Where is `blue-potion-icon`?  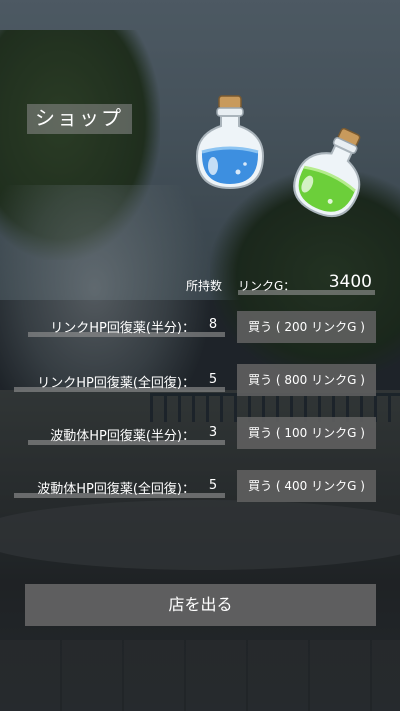 blue-potion-icon is located at coordinates (230, 142).